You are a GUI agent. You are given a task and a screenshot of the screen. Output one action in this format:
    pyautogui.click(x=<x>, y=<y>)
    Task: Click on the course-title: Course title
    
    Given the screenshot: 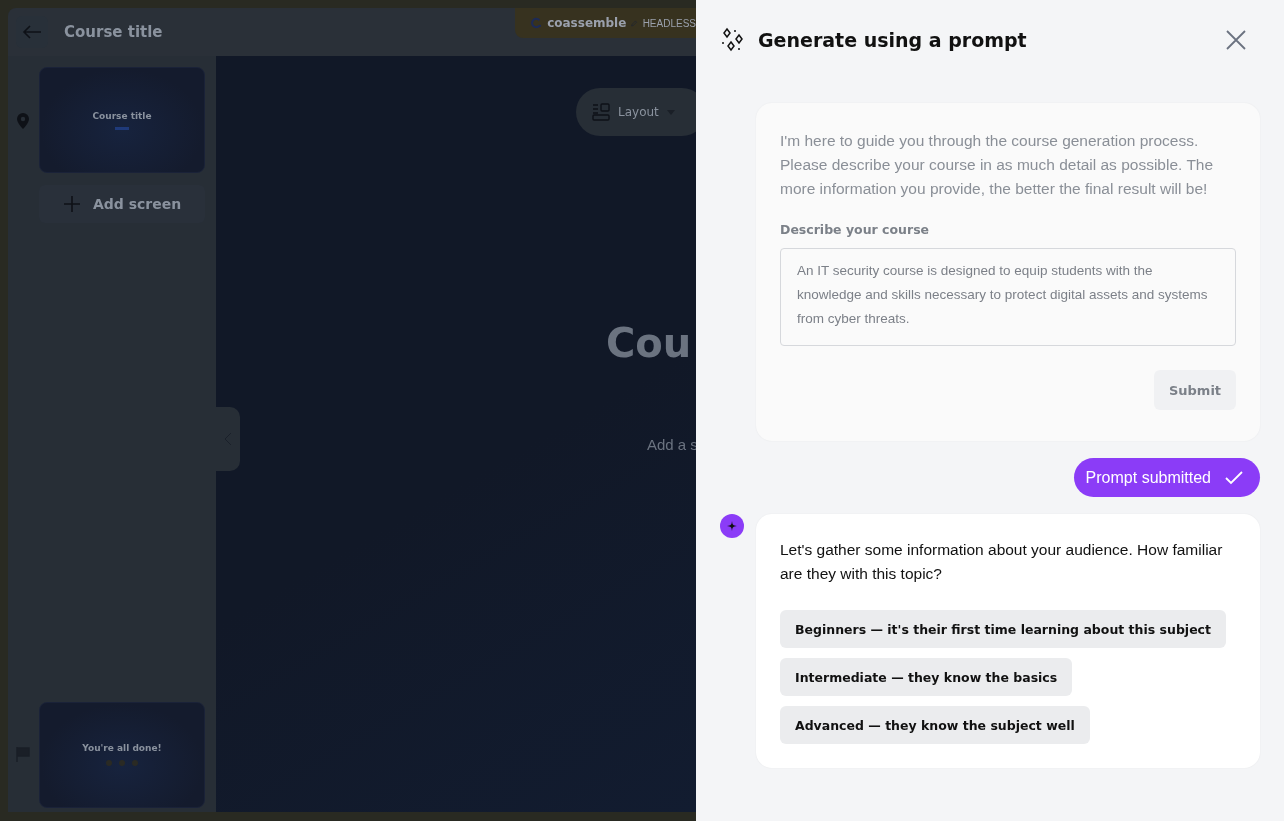 What is the action you would take?
    pyautogui.click(x=113, y=32)
    